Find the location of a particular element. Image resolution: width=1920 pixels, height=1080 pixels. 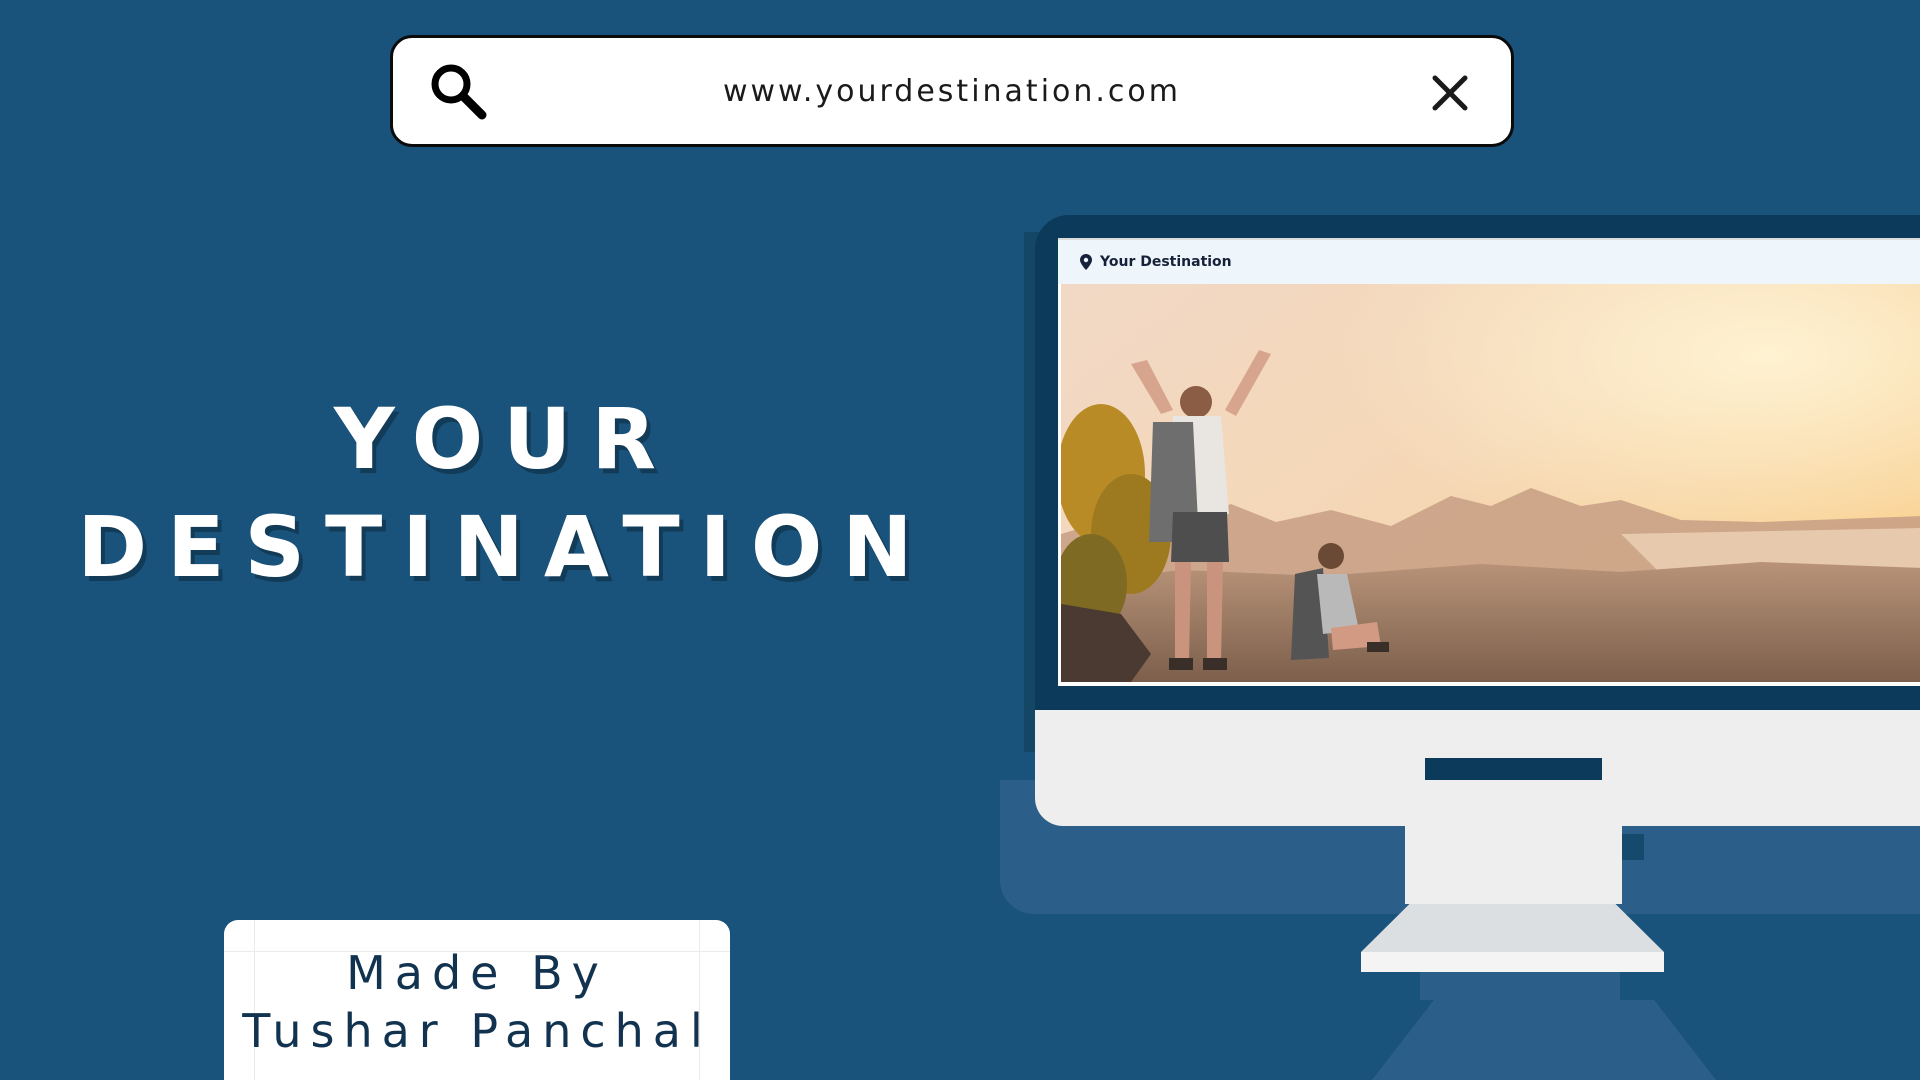

monitor-foot-lip is located at coordinates (1512, 962).